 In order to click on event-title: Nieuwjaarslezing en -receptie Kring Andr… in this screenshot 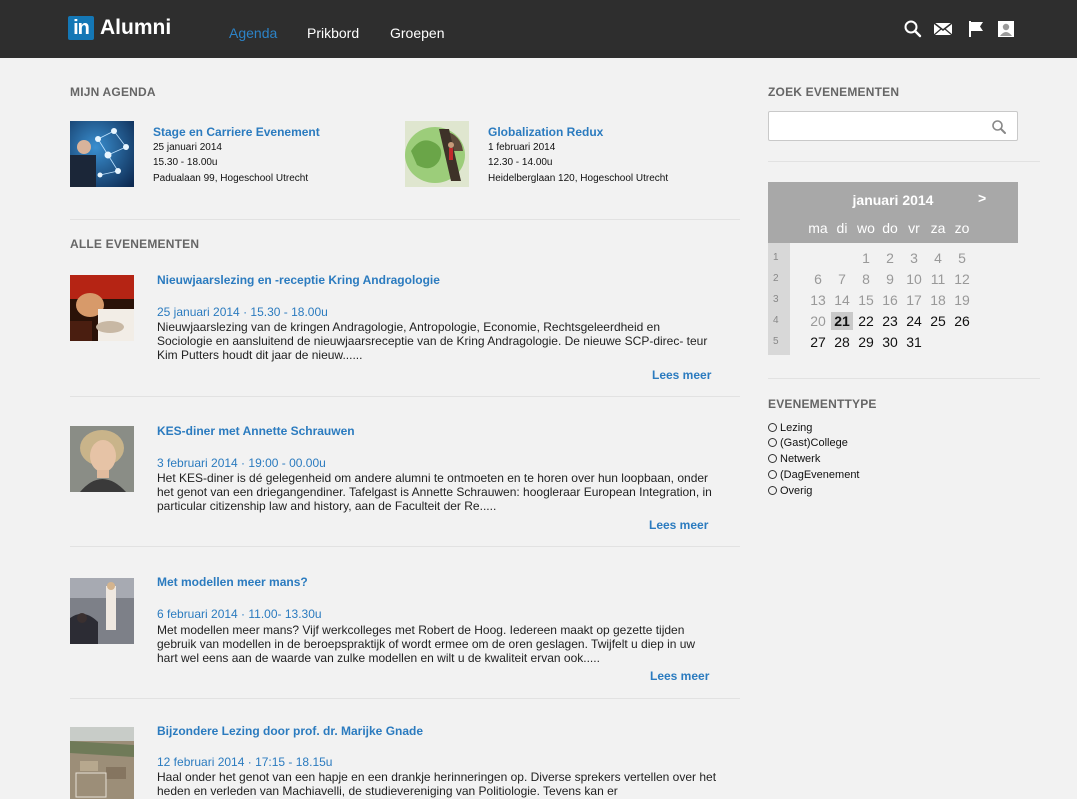, I will do `click(298, 280)`.